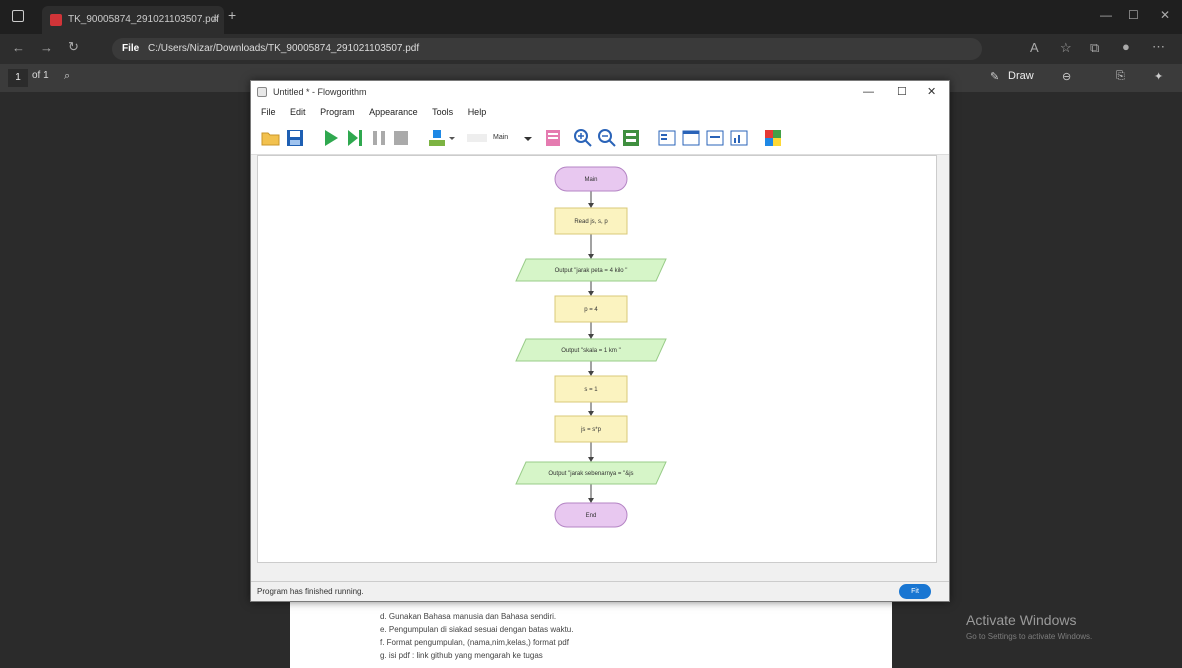  I want to click on style-icon, so click(773, 138).